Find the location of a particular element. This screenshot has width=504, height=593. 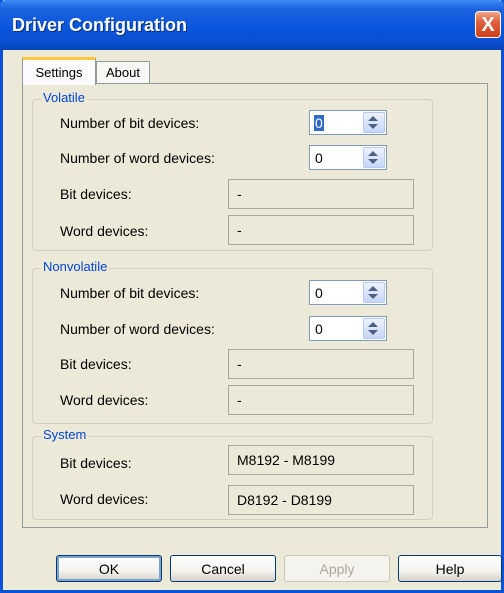

nonvolatile-num-bit-spin-buttons is located at coordinates (374, 292).